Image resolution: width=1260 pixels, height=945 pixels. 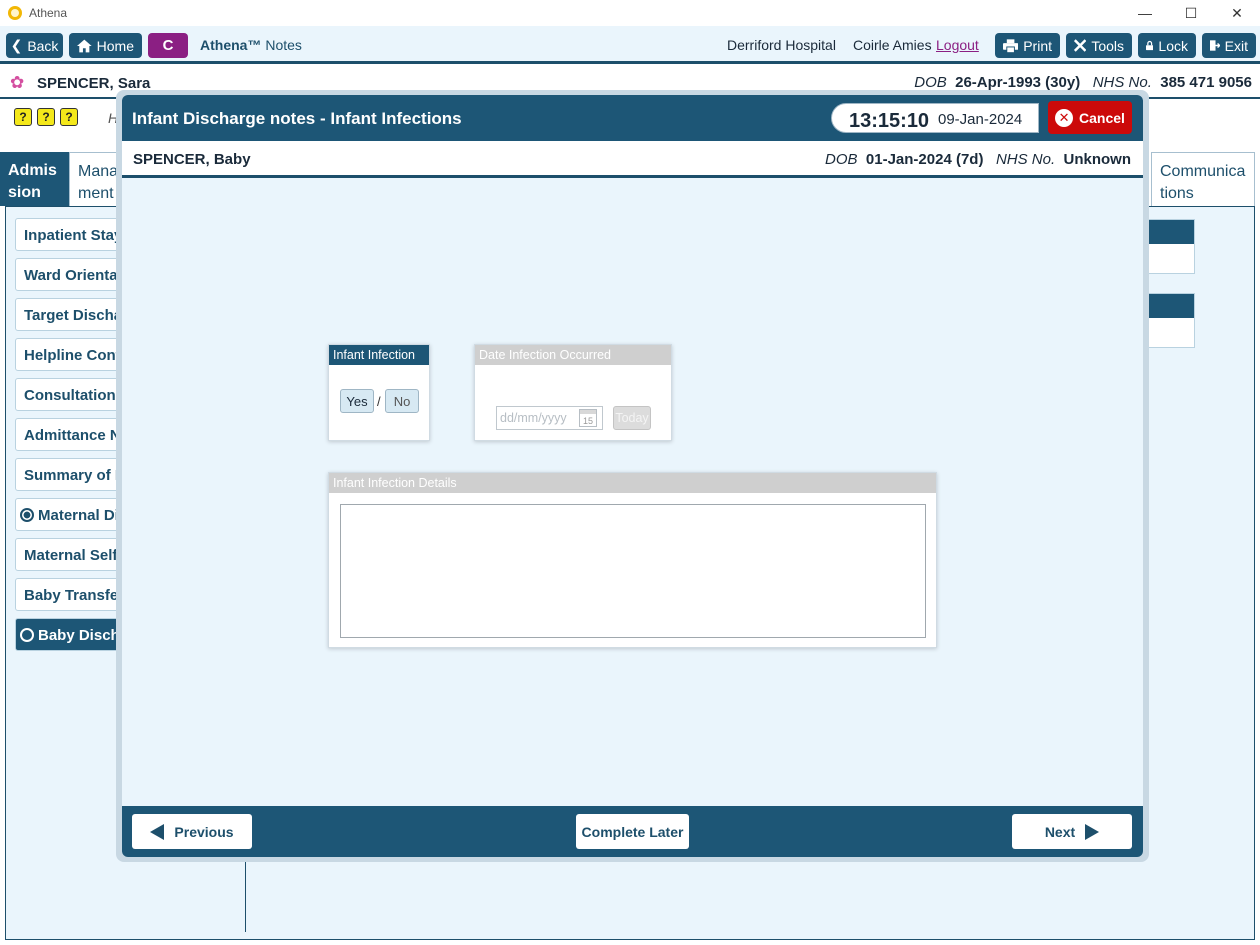 I want to click on tools-button: Tools, so click(x=1099, y=45).